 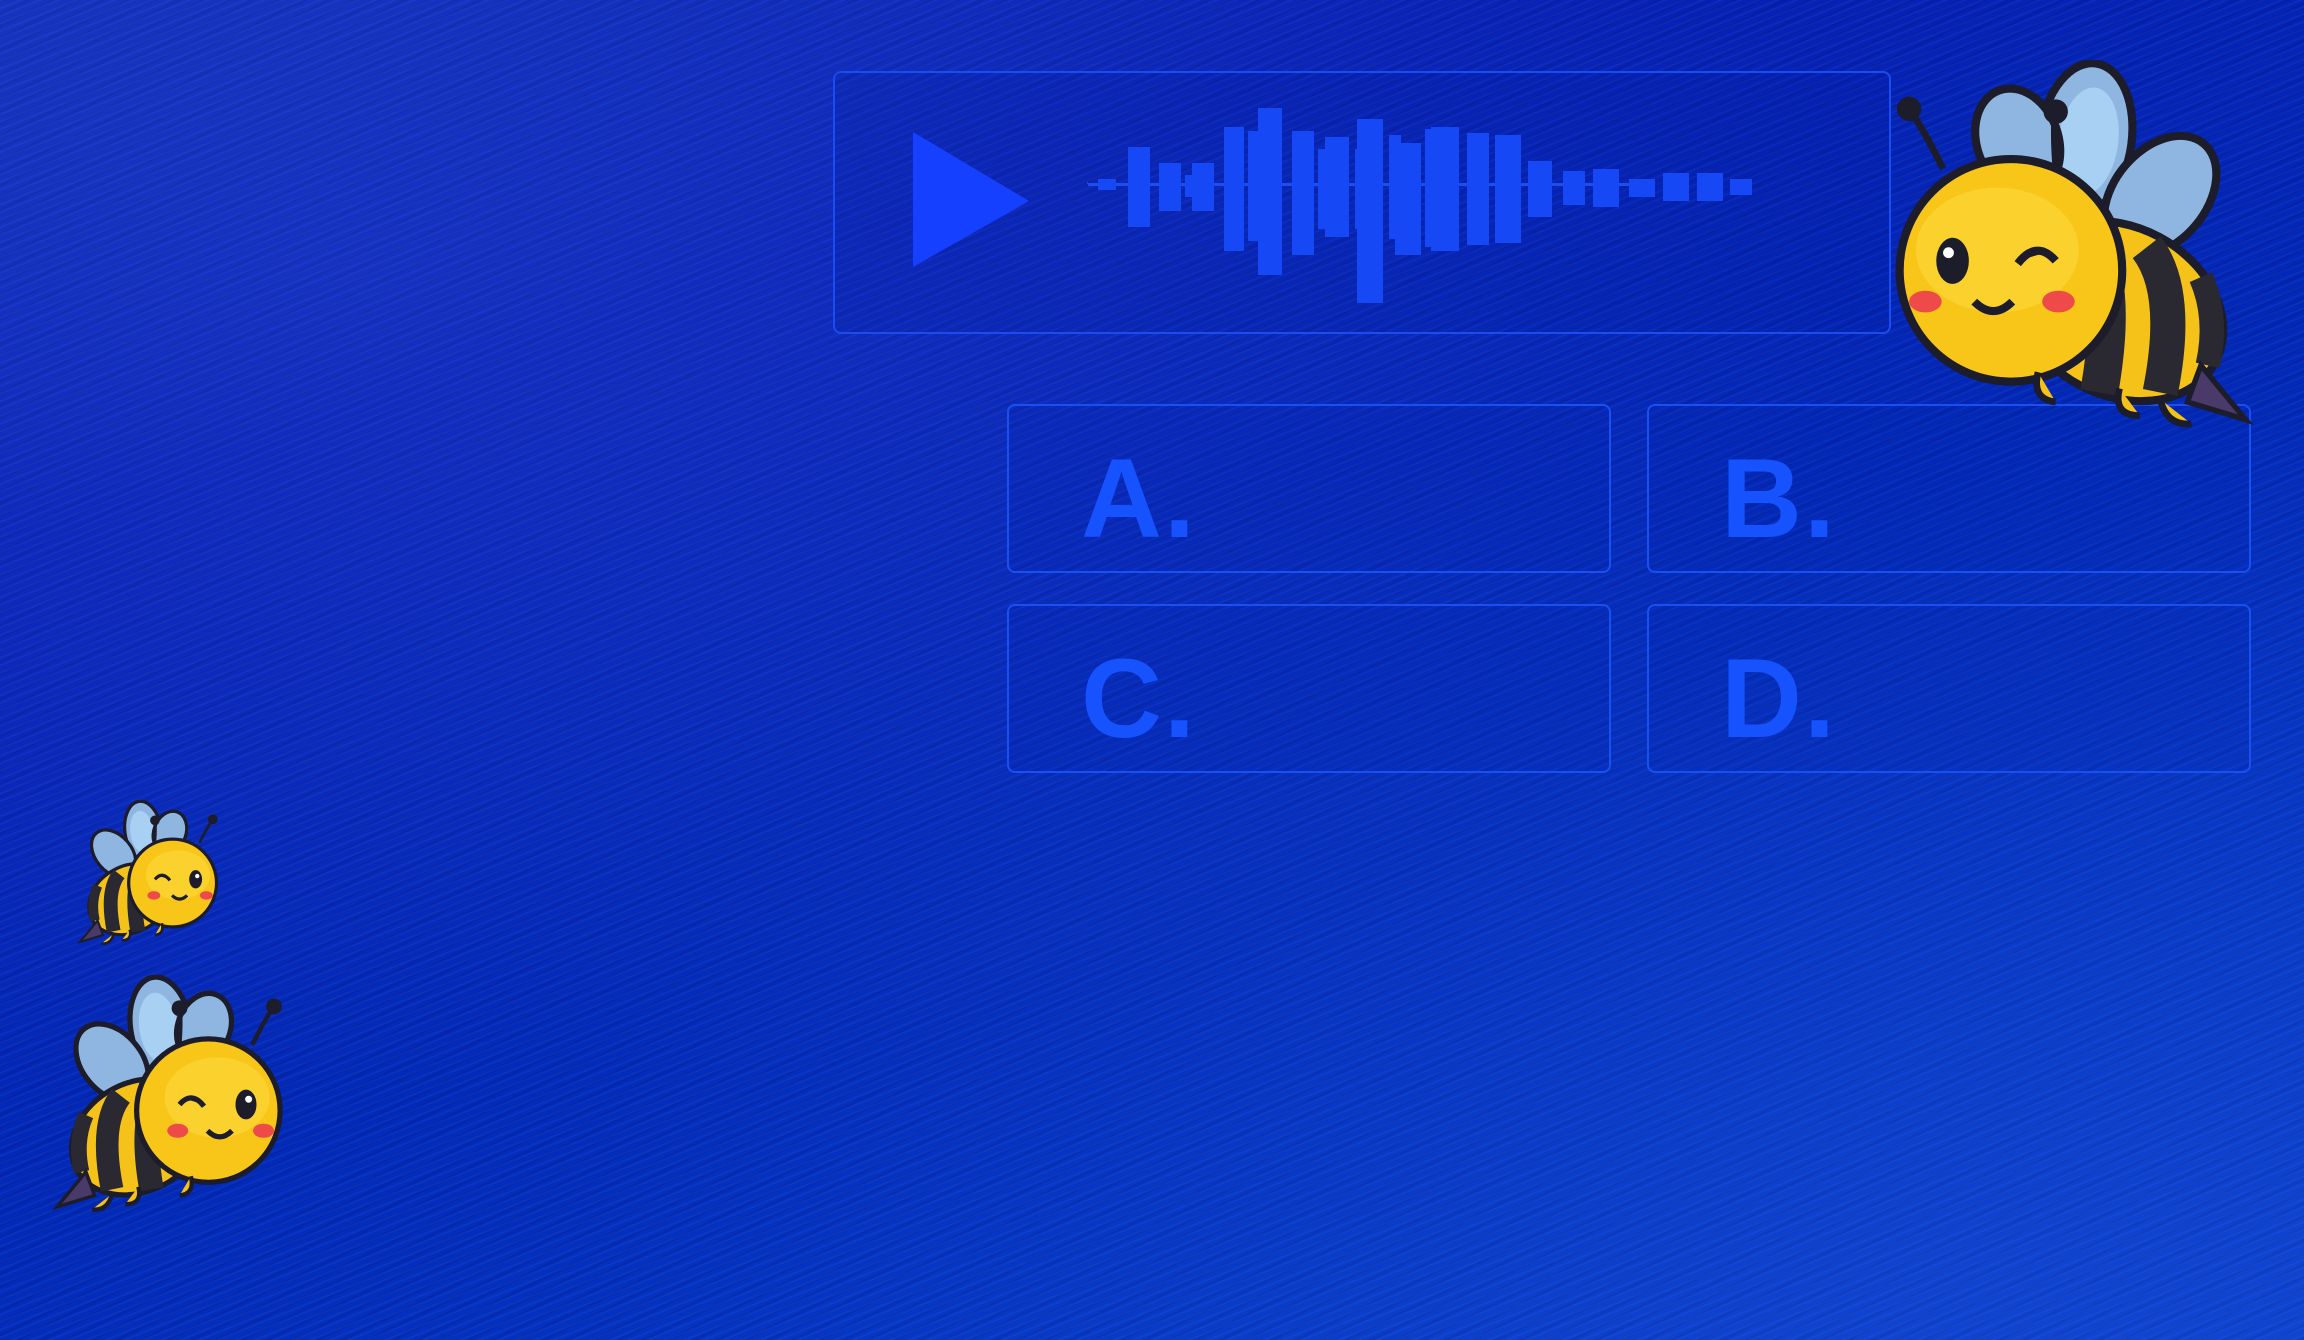 I want to click on option-b-label: B., so click(x=1779, y=498).